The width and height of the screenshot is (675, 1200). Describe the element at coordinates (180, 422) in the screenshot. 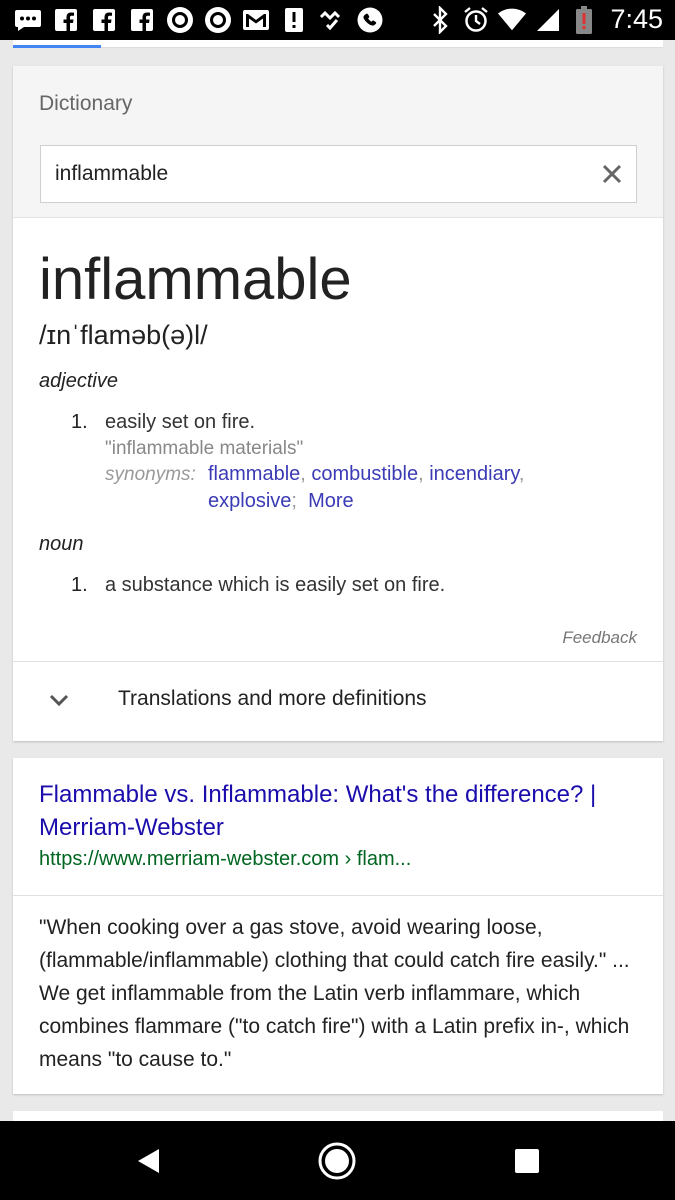

I see `sense-definition: easily set on fire.` at that location.